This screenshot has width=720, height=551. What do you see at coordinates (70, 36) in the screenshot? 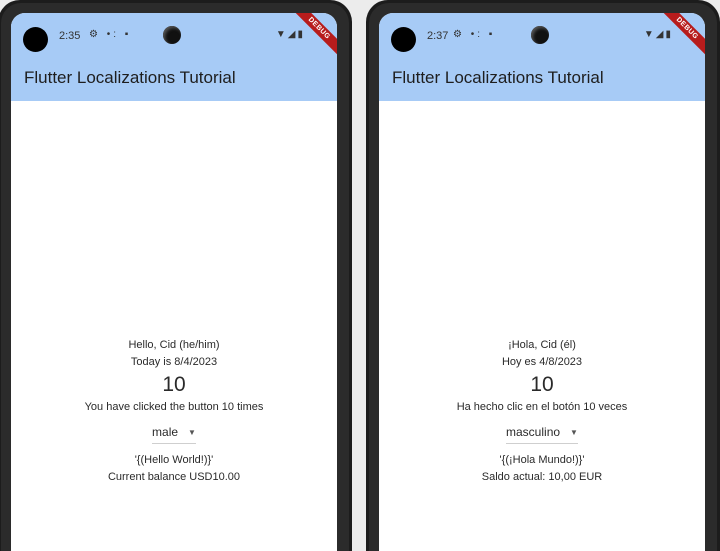
I see `status-time: 2:35` at bounding box center [70, 36].